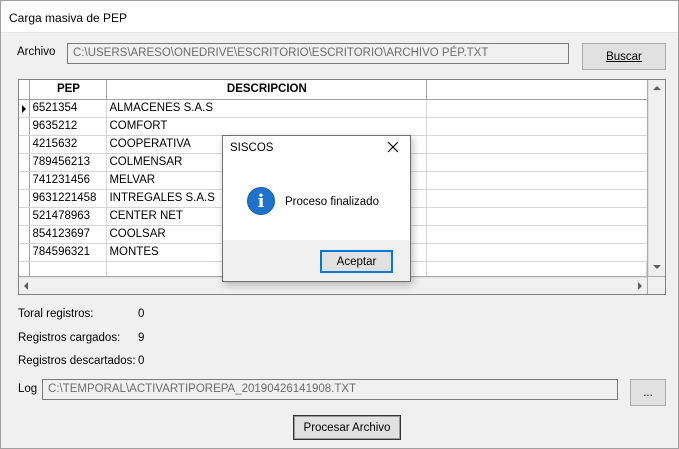  Describe the element at coordinates (25, 90) in the screenshot. I see `row-header-corner` at that location.